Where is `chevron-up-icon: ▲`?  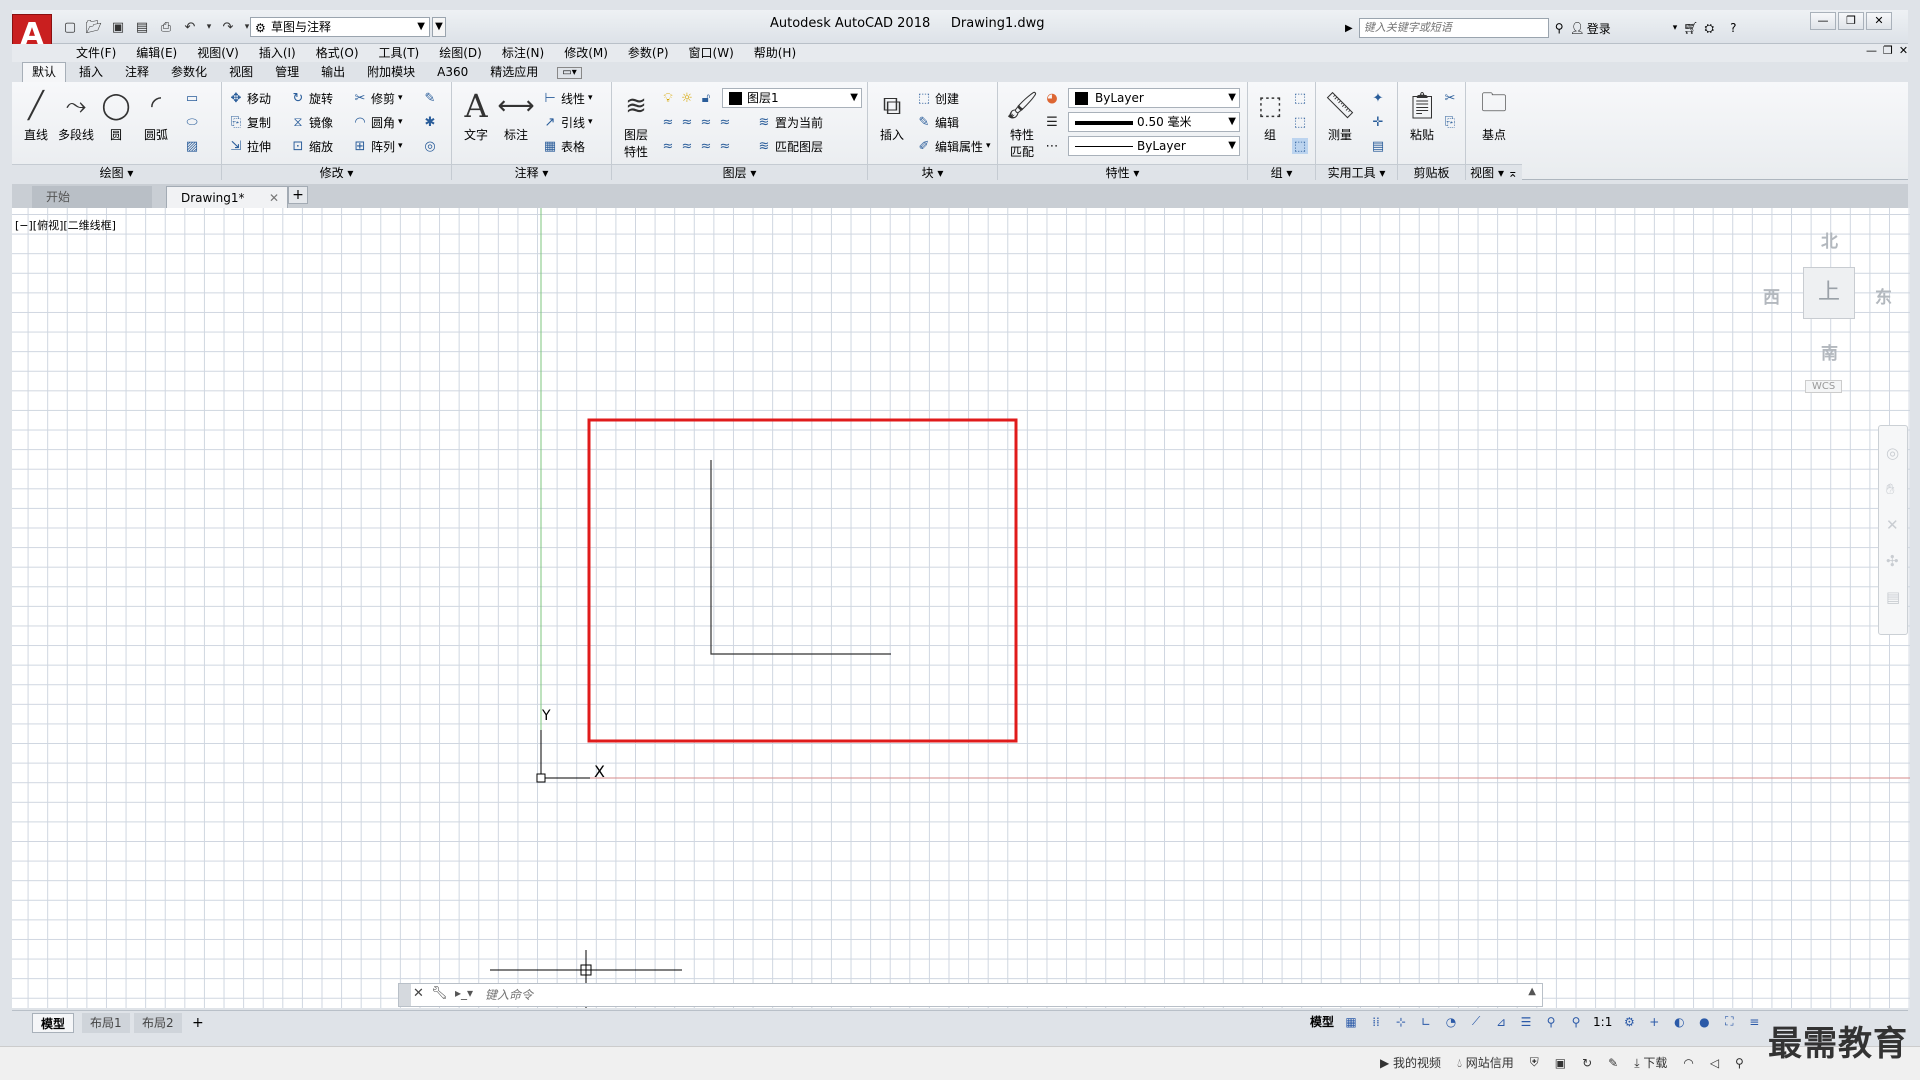
chevron-up-icon: ▲ is located at coordinates (1532, 991).